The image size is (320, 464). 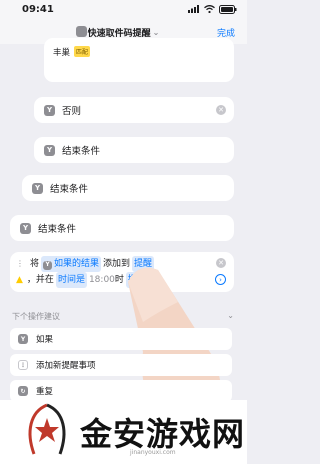 I want to click on battery-icon, so click(x=228, y=9).